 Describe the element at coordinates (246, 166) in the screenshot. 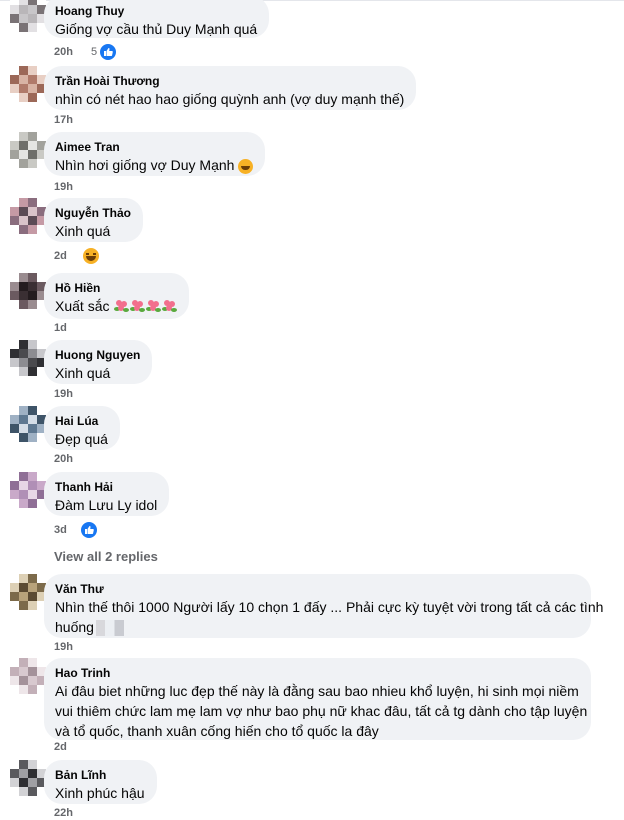

I see `laughing-emoji` at that location.